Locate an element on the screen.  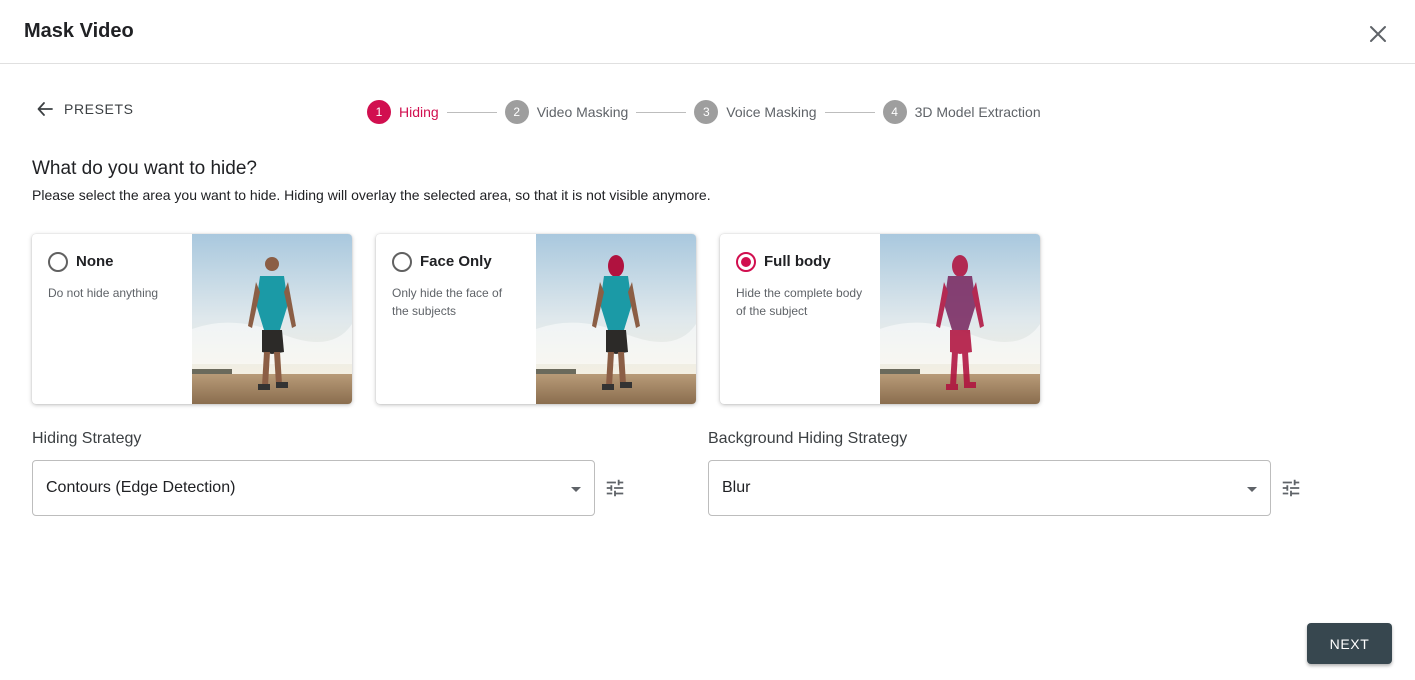
step-hiding: 1 Hiding is located at coordinates (403, 112).